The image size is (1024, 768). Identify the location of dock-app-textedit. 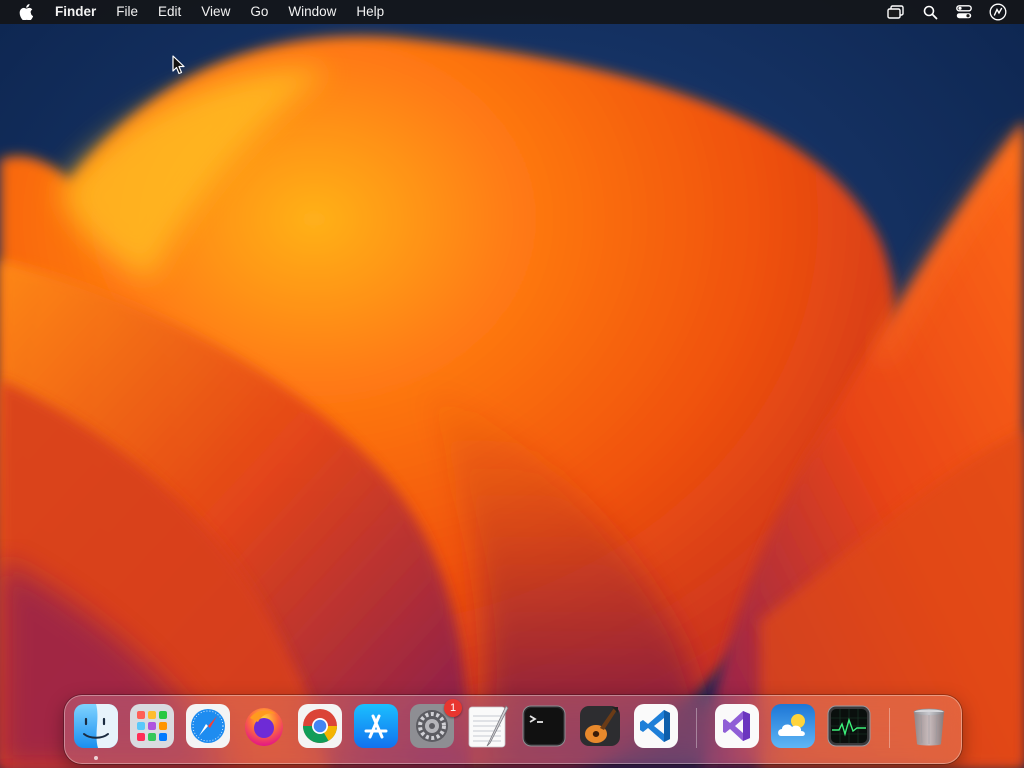
(488, 726).